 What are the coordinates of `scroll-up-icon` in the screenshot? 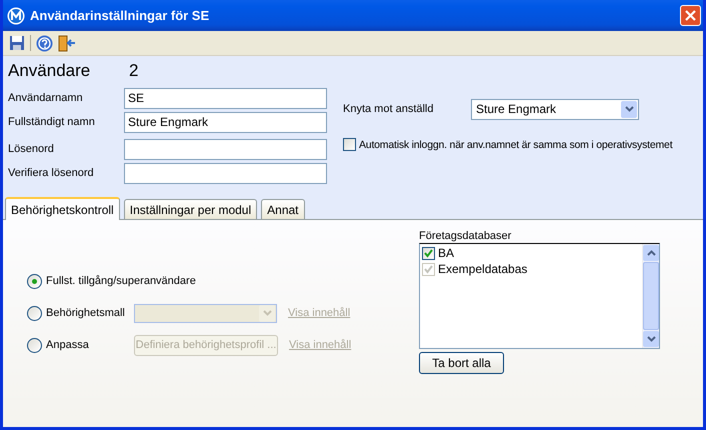 It's located at (651, 253).